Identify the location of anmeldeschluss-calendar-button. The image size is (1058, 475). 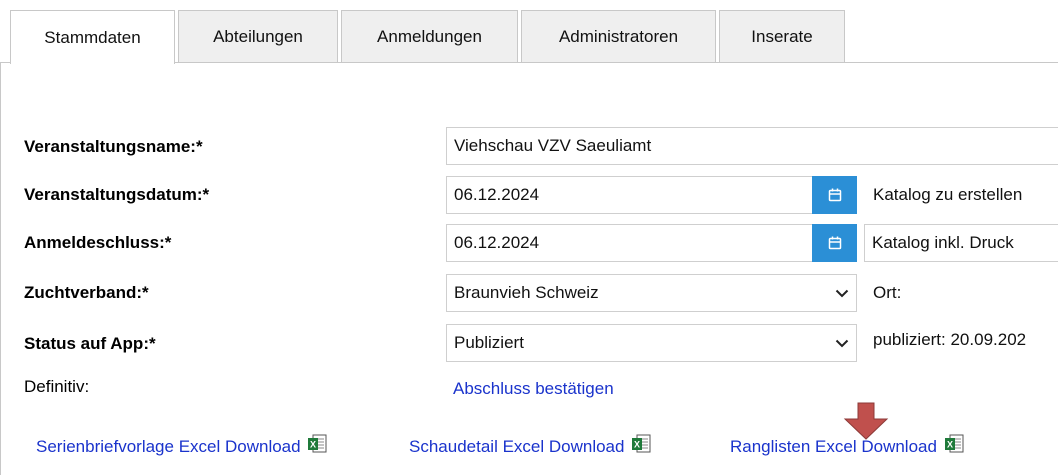
(834, 243).